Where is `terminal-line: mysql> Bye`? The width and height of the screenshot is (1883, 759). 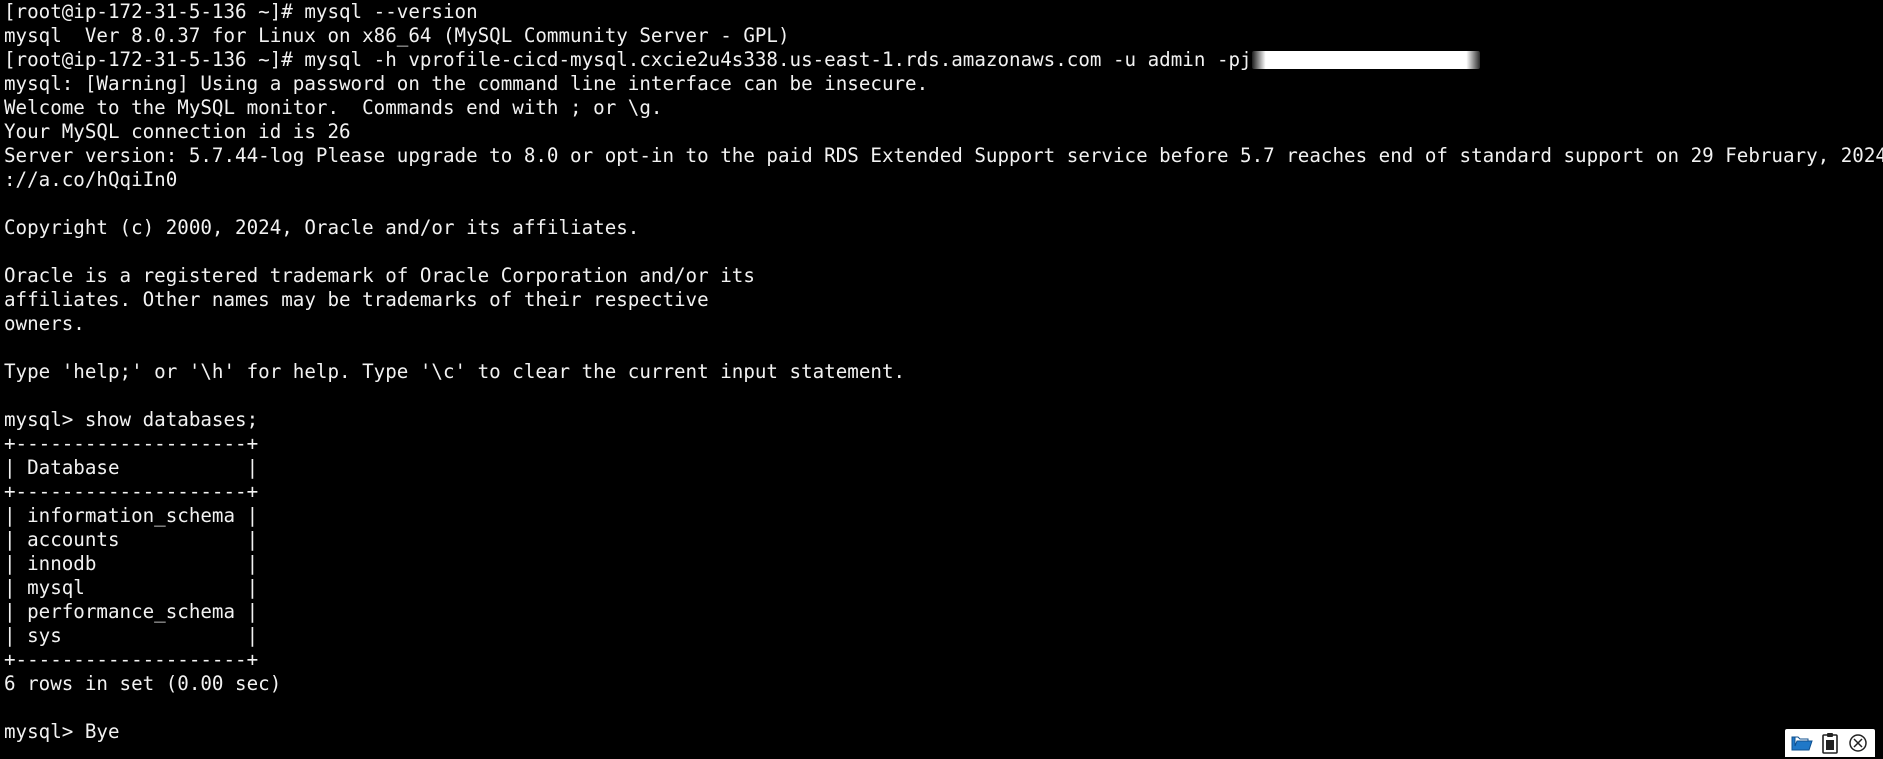 terminal-line: mysql> Bye is located at coordinates (62, 731).